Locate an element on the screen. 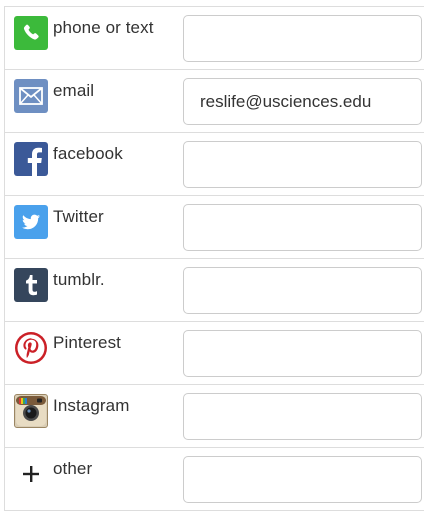 This screenshot has height=513, width=424. envelope-icon is located at coordinates (31, 96).